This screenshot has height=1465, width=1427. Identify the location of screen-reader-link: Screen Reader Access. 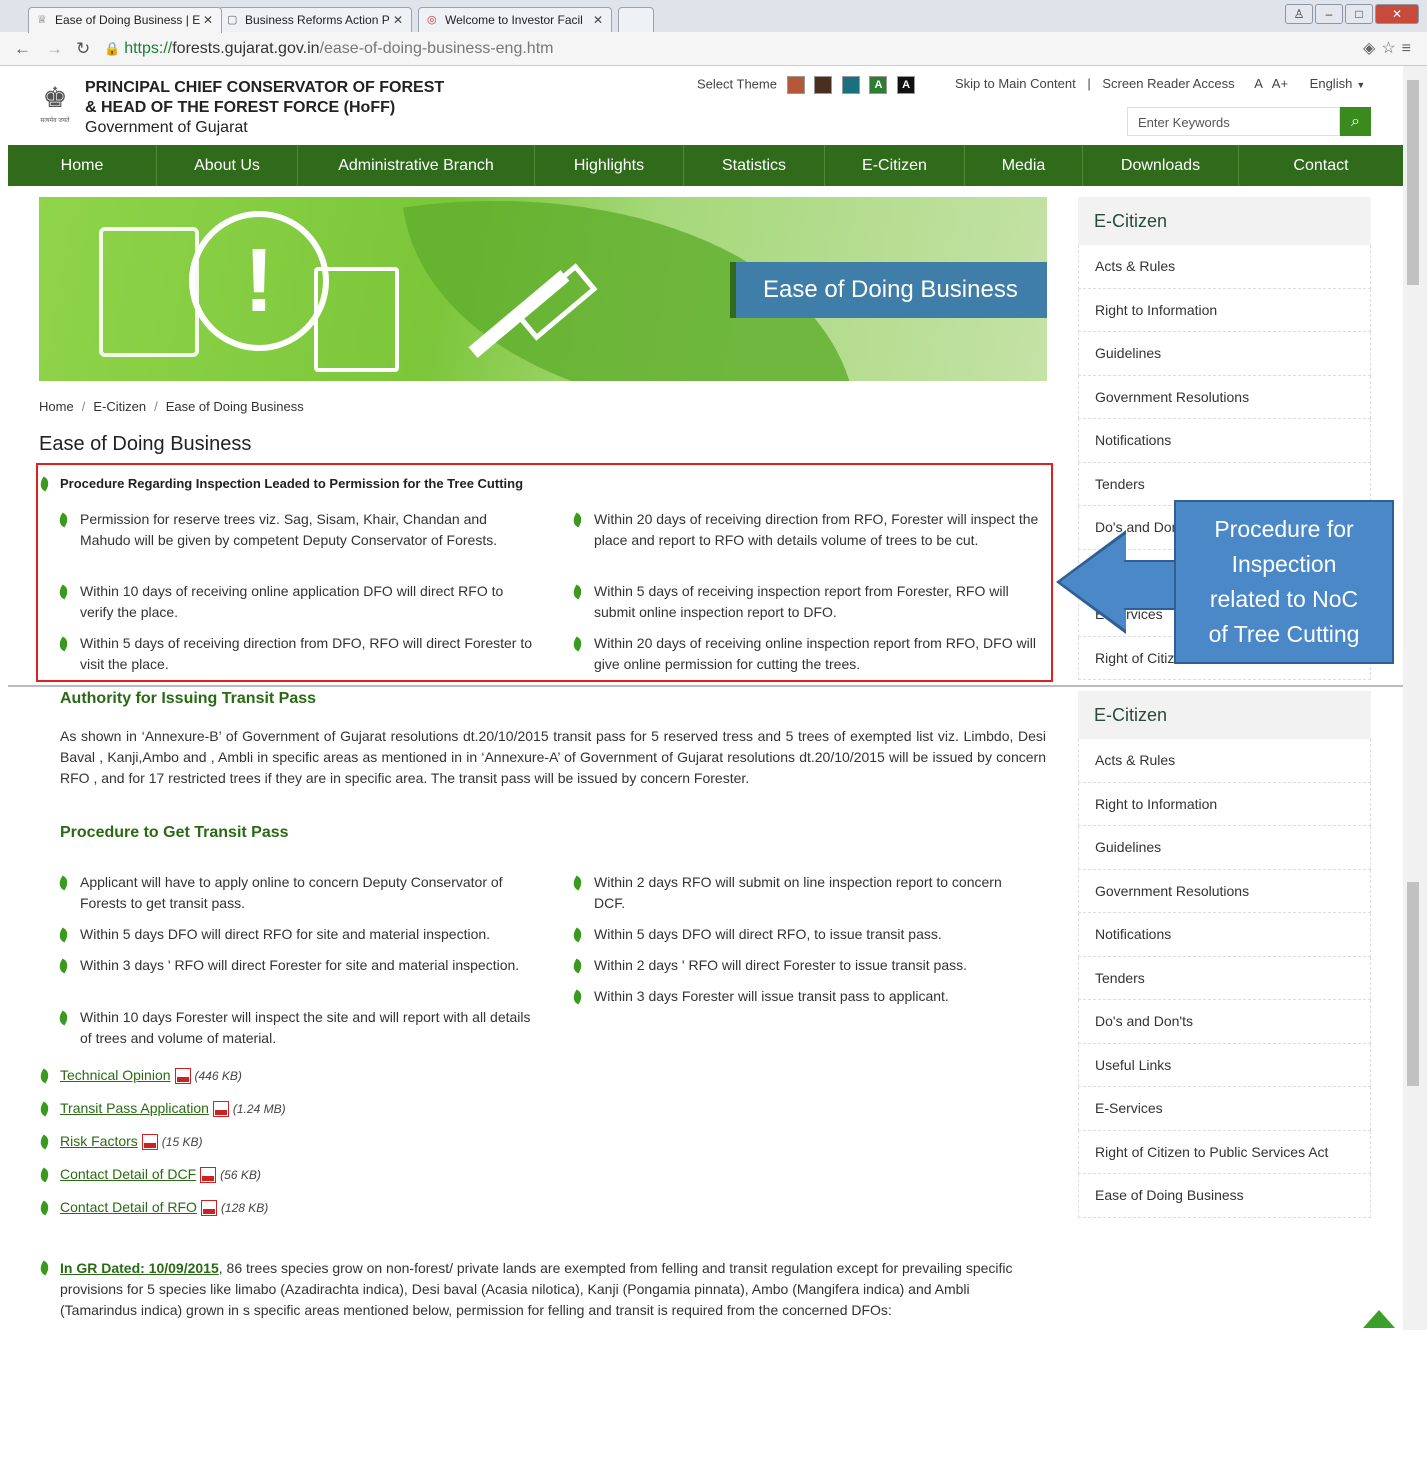
(1168, 83).